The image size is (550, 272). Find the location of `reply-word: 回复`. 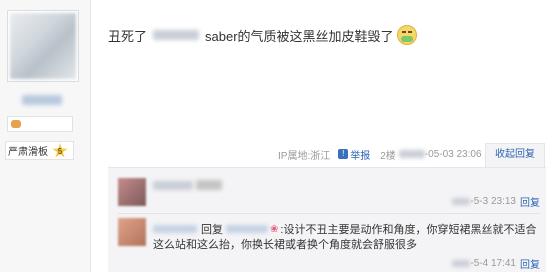

reply-word: 回复 is located at coordinates (212, 230).